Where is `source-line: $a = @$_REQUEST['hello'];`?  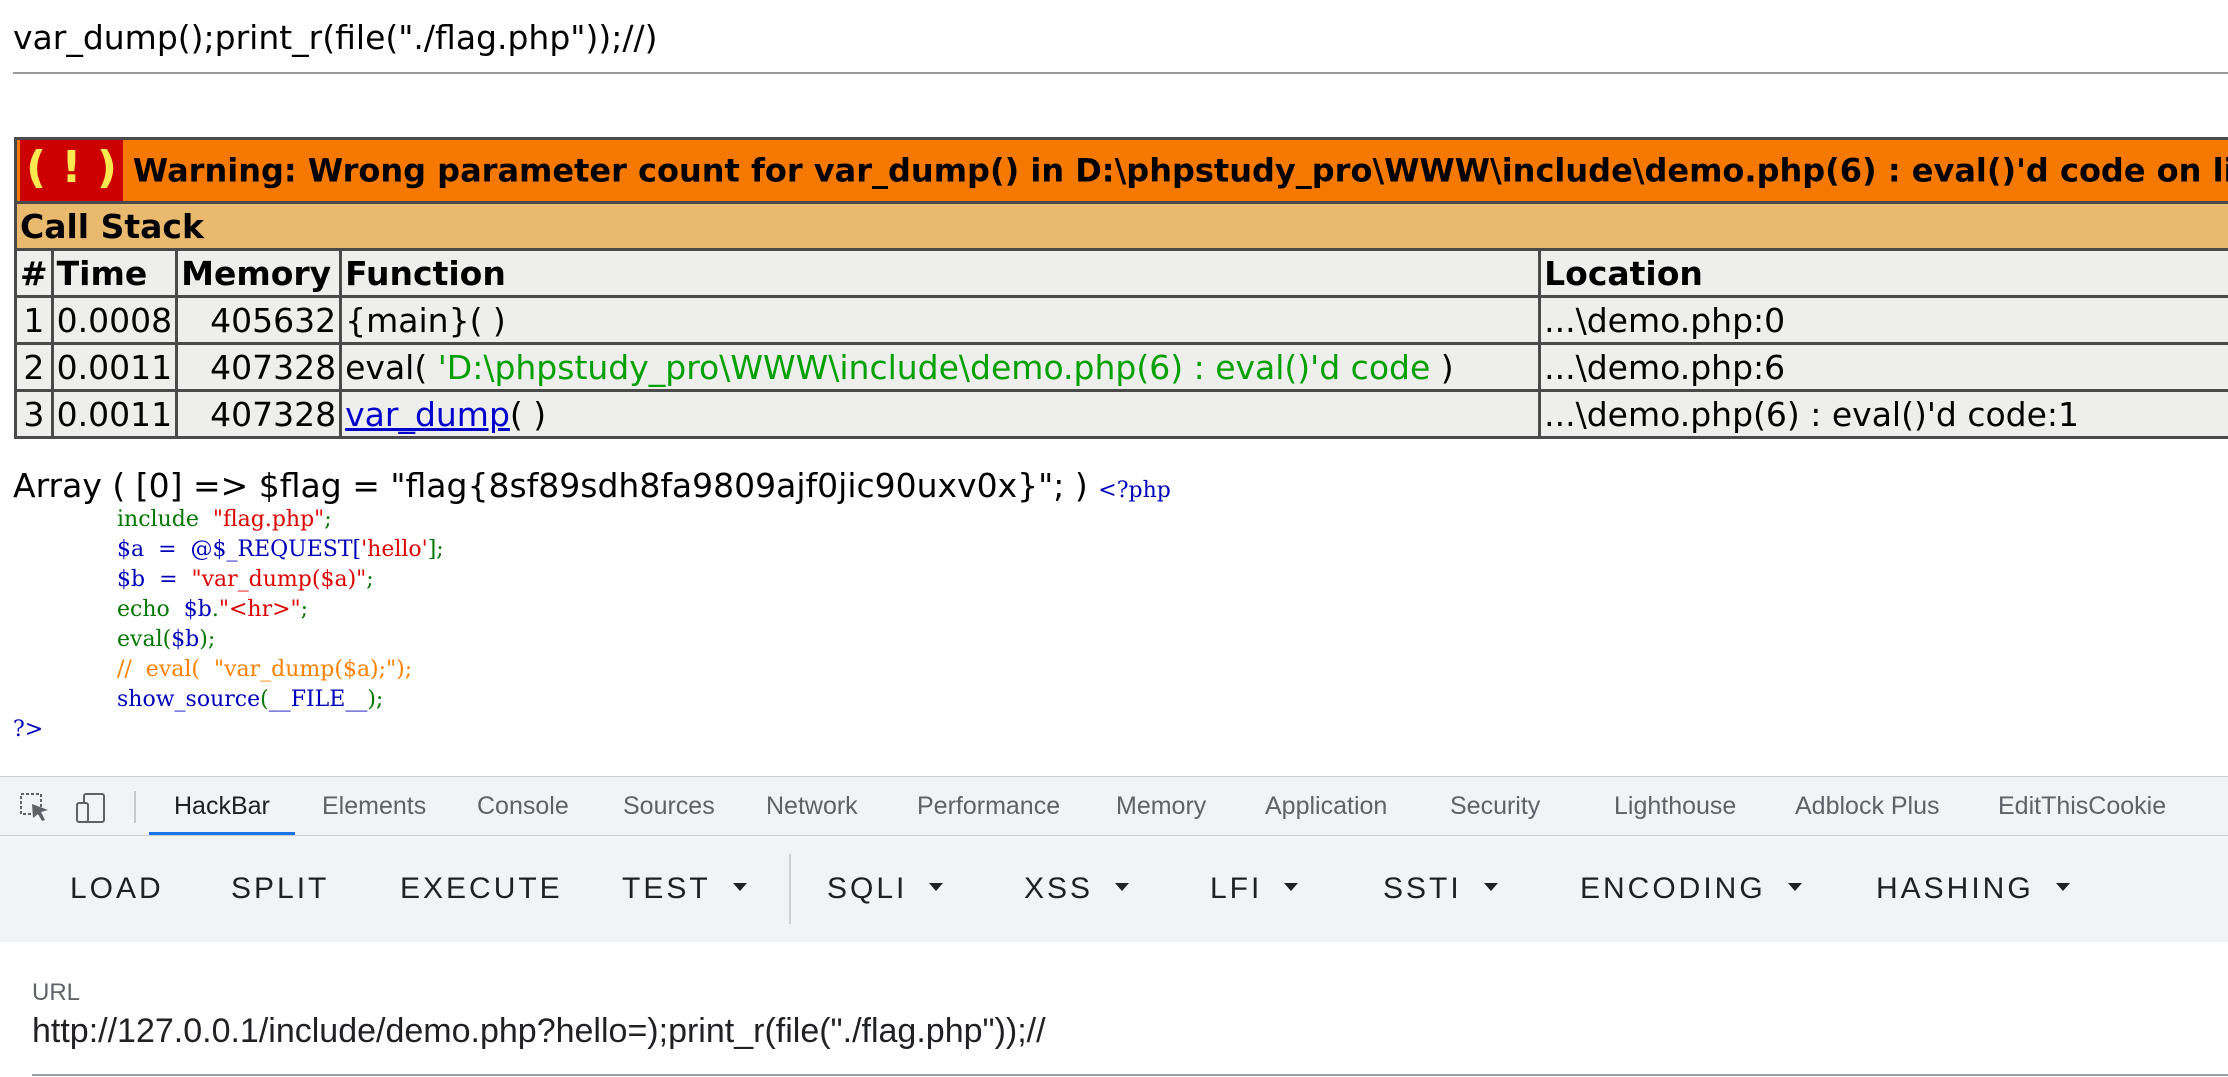 source-line: $a = @$_REQUEST['hello']; is located at coordinates (280, 549).